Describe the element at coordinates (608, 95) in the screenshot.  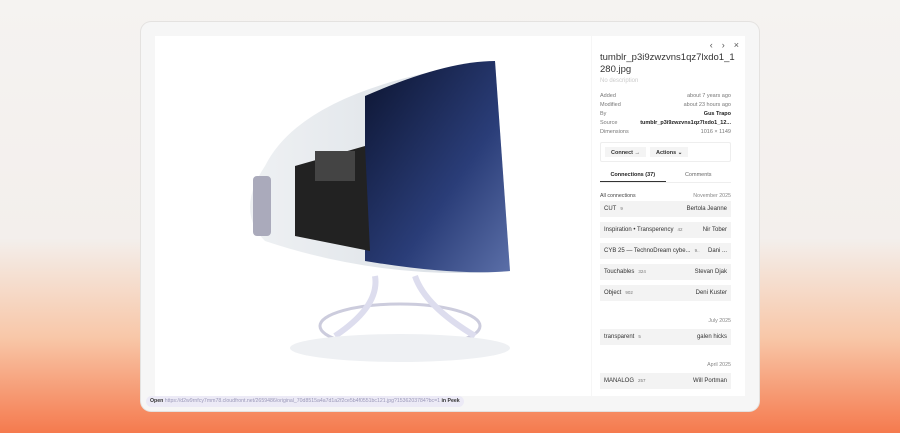
I see `meta-key: Added` at that location.